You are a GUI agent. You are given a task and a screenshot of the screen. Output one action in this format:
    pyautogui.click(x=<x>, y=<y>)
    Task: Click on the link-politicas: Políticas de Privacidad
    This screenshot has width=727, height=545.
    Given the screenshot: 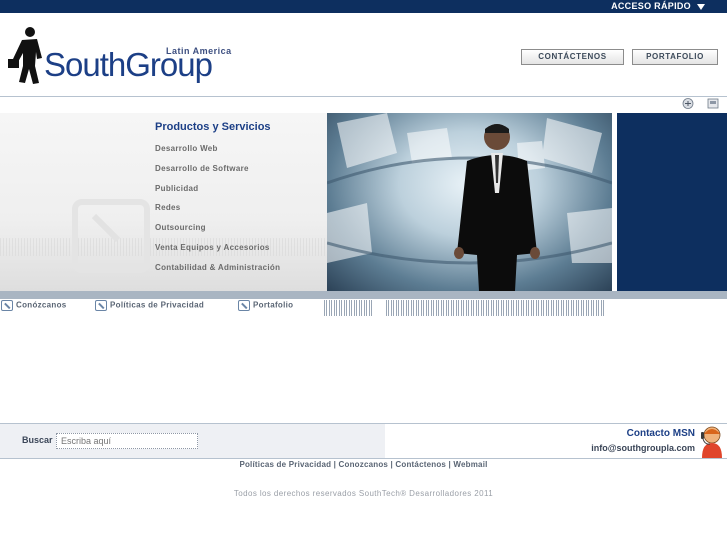 What is the action you would take?
    pyautogui.click(x=149, y=307)
    